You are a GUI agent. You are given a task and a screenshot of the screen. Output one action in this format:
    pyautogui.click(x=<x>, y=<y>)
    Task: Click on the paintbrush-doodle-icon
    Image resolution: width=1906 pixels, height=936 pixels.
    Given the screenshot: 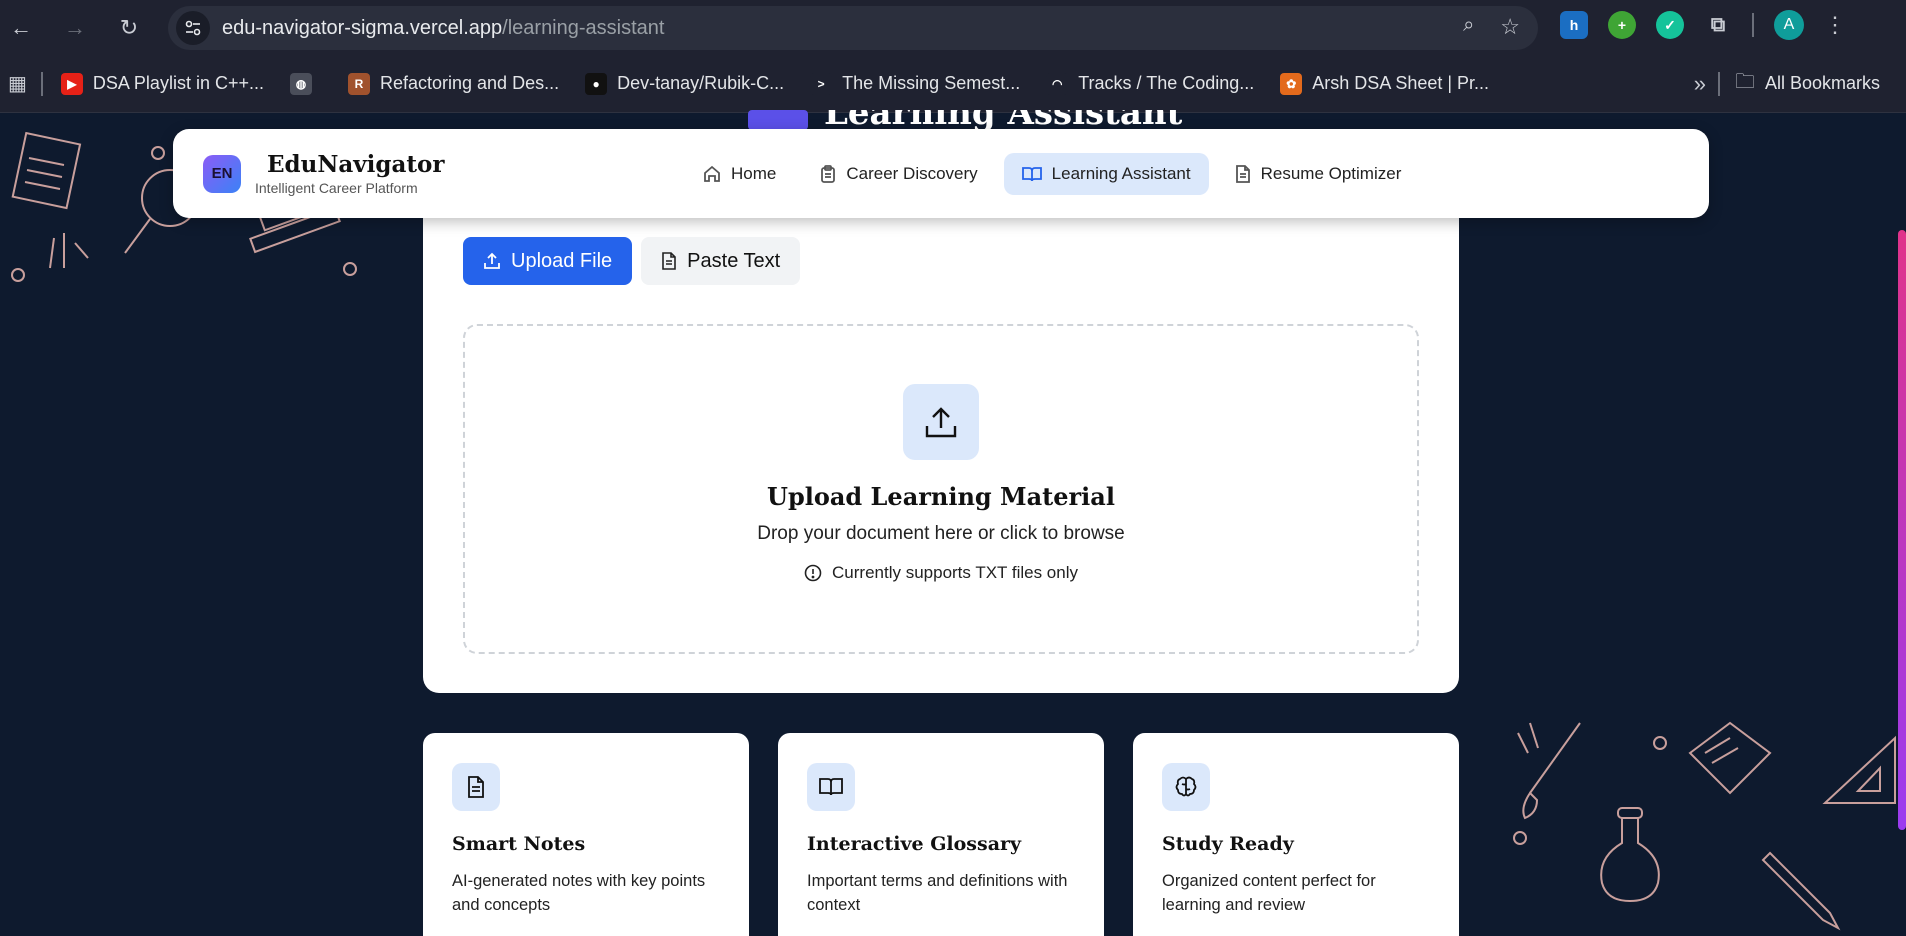 What is the action you would take?
    pyautogui.click(x=1549, y=771)
    